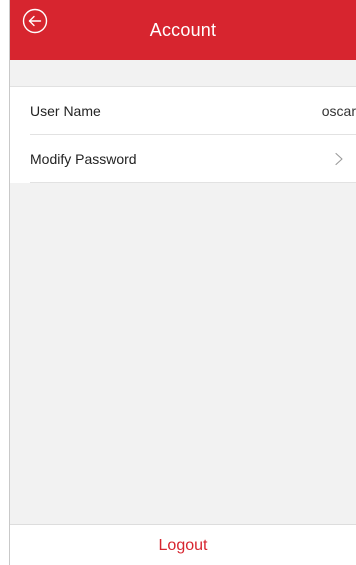 This screenshot has width=356, height=565. What do you see at coordinates (193, 182) in the screenshot?
I see `row-divider` at bounding box center [193, 182].